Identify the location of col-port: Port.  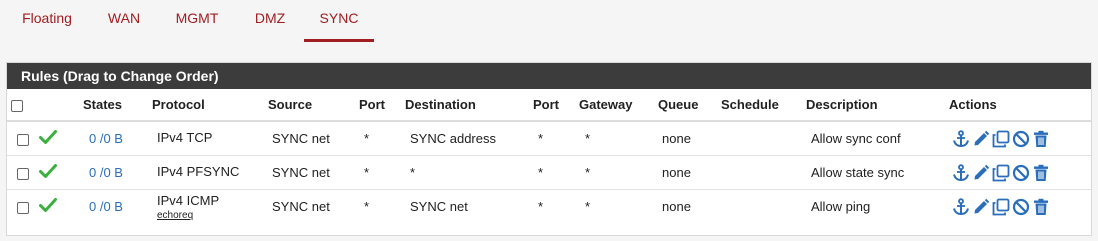
(382, 105).